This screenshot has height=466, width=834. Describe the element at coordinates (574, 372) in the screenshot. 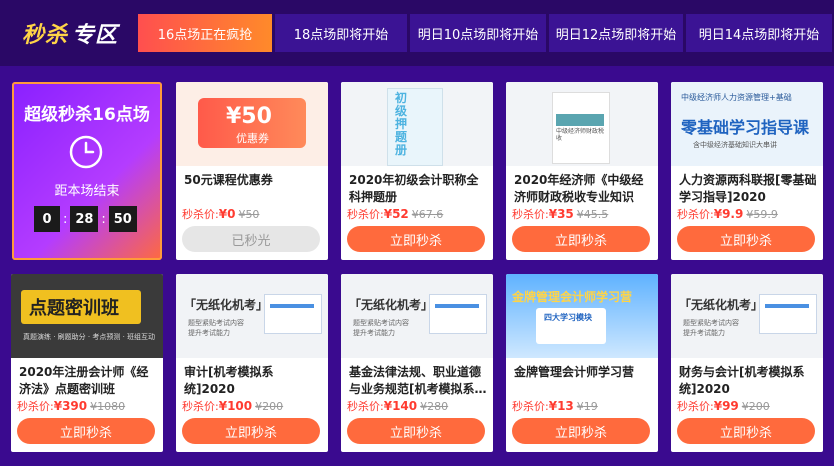

I see `product-title: 金牌管理会计师学习营` at that location.